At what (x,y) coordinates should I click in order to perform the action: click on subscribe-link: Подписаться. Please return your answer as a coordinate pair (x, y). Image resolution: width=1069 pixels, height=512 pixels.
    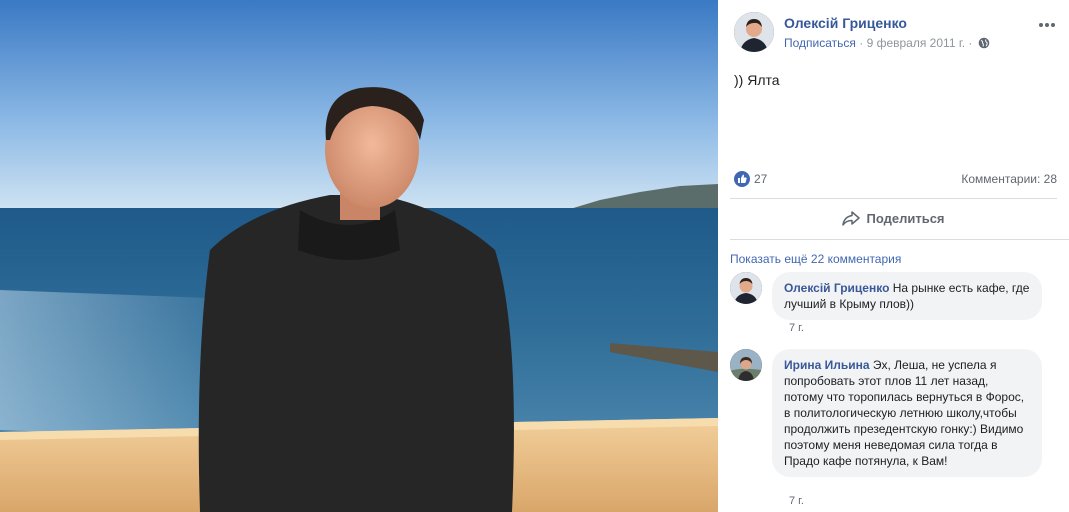
    Looking at the image, I should click on (820, 43).